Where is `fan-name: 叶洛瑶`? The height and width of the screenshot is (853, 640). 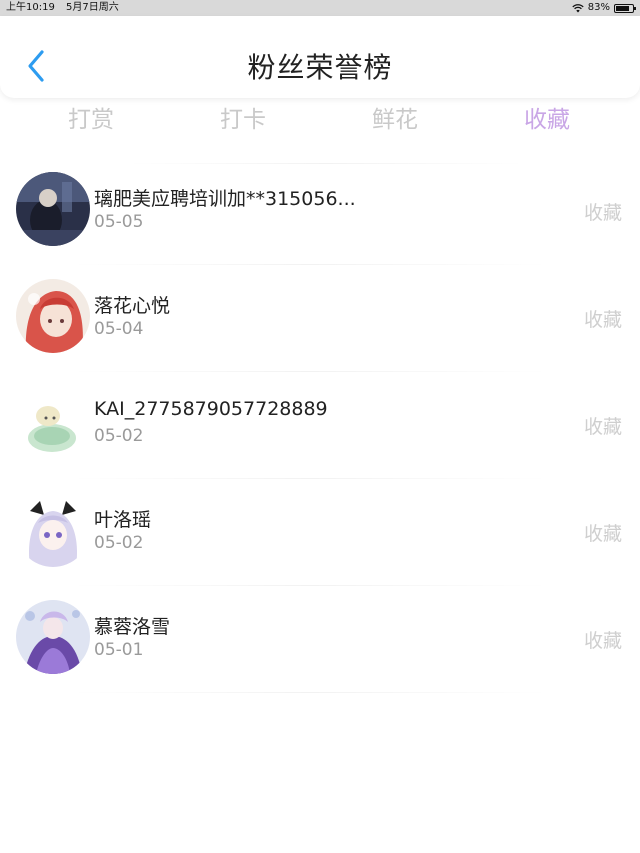
fan-name: 叶洛瑶 is located at coordinates (123, 520).